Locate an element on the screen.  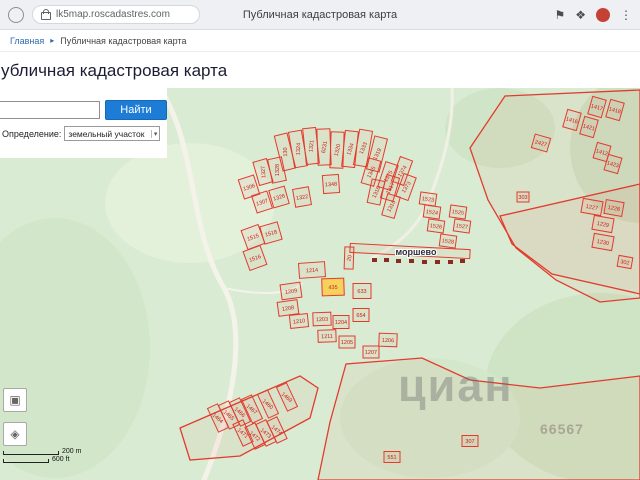
object-type-select: земельный участок ▾ is located at coordinates (112, 133).